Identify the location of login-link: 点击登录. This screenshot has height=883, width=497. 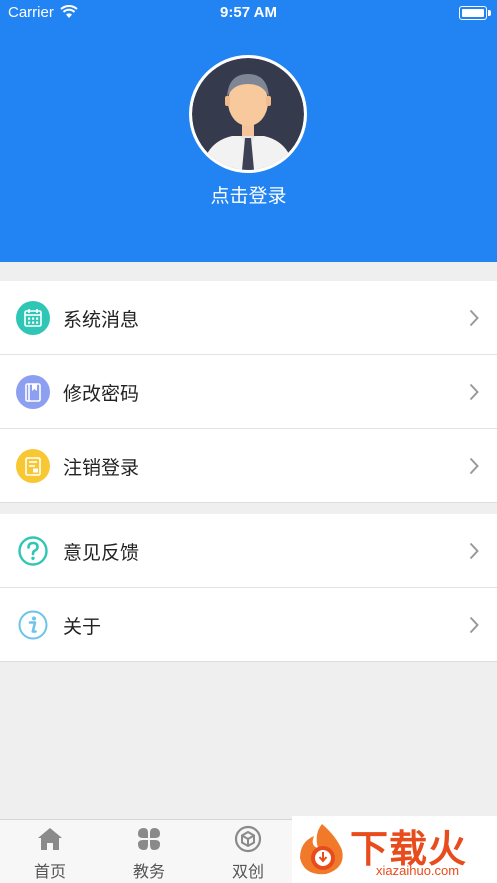
(248, 194).